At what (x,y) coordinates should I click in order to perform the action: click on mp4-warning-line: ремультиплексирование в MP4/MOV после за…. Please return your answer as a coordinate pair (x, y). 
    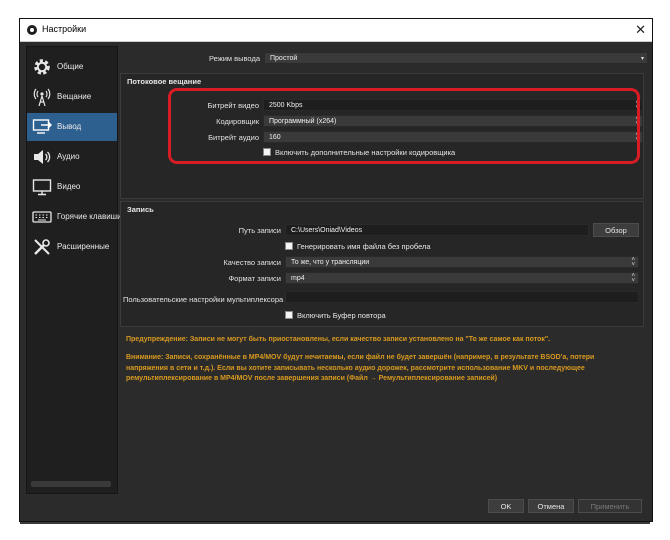
    Looking at the image, I should click on (312, 378).